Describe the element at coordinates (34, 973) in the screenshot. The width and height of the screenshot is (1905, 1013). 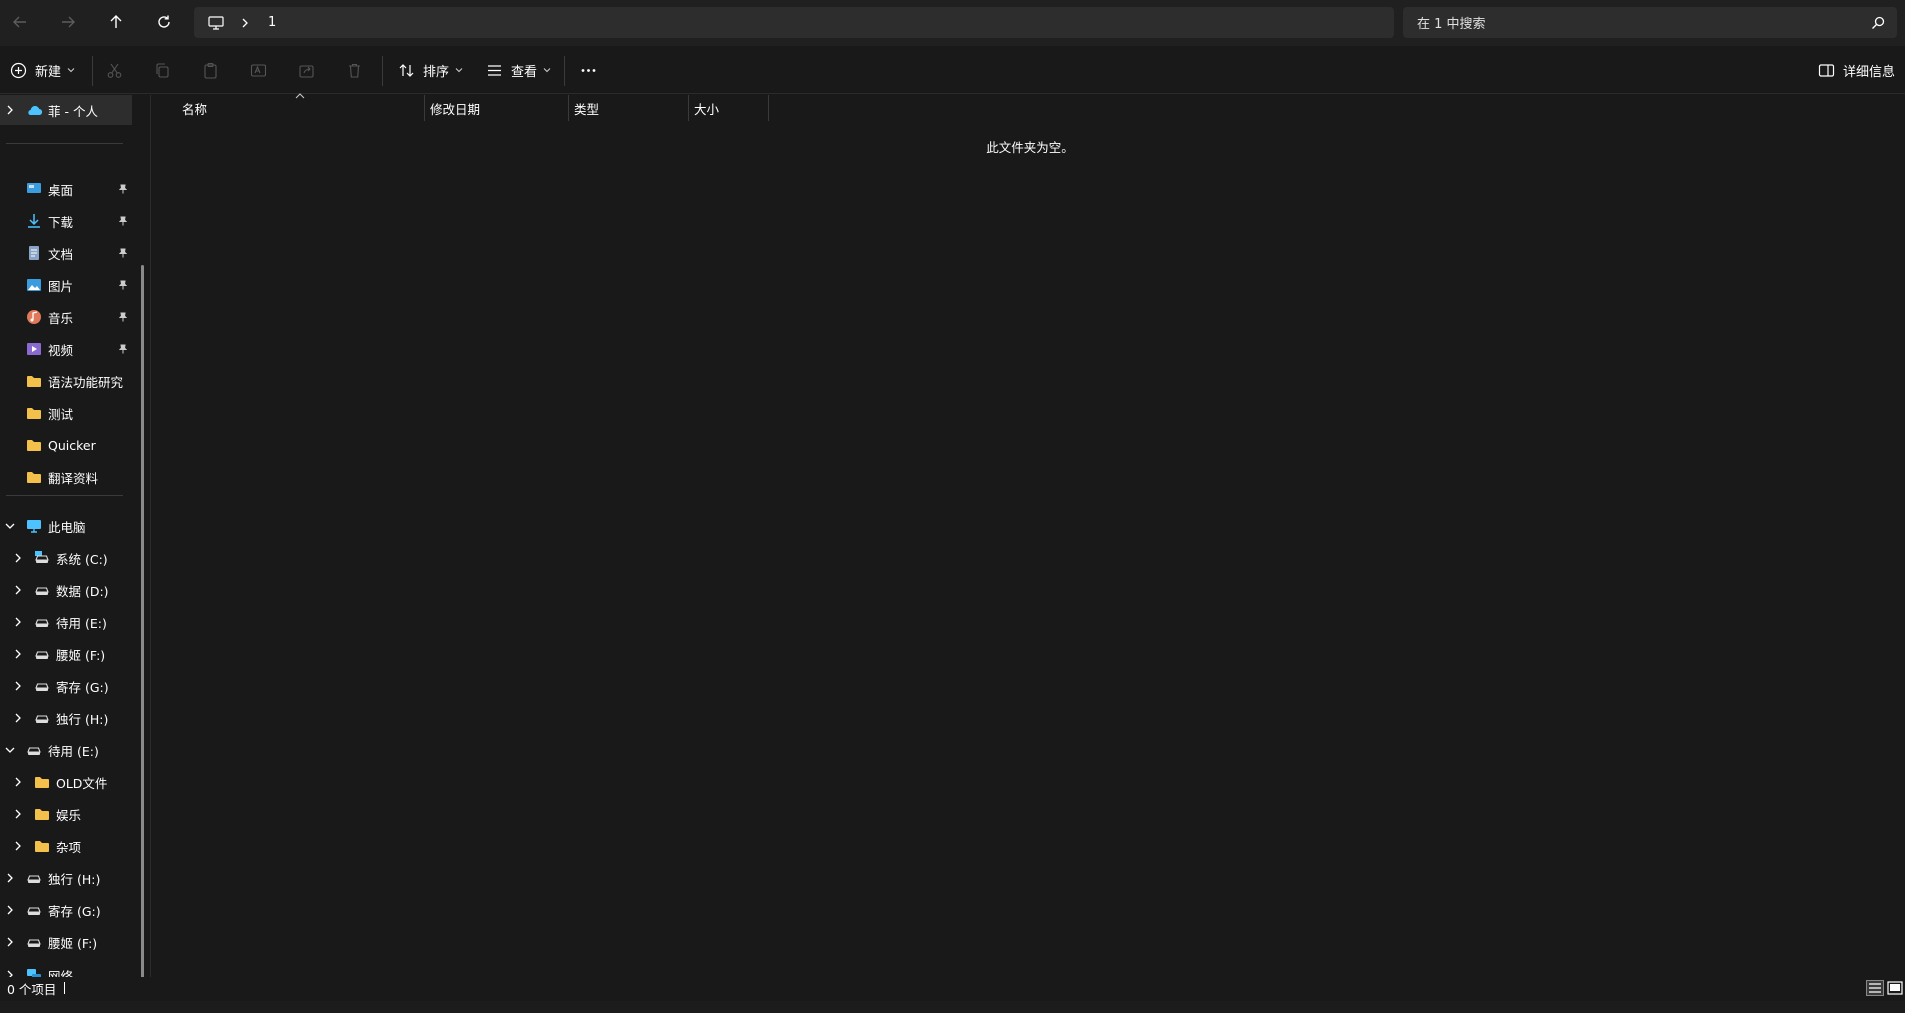
I see `network-icon` at that location.